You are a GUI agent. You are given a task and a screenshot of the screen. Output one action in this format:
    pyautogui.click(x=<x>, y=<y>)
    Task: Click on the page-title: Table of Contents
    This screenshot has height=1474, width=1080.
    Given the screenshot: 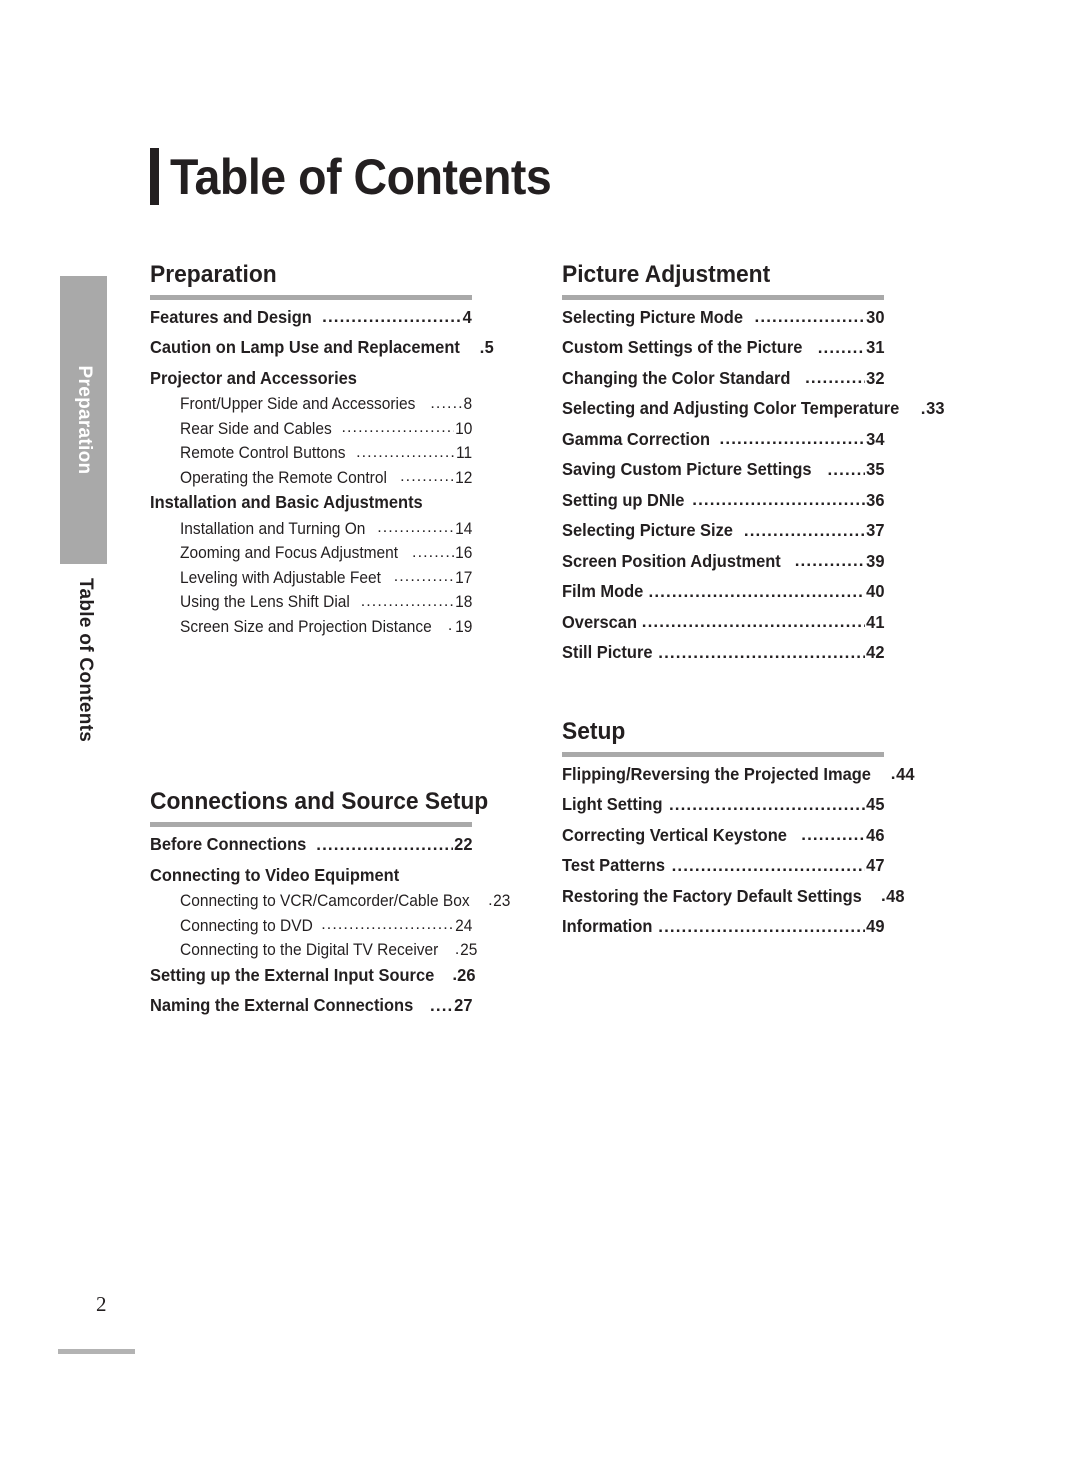 What is the action you would take?
    pyautogui.click(x=361, y=176)
    